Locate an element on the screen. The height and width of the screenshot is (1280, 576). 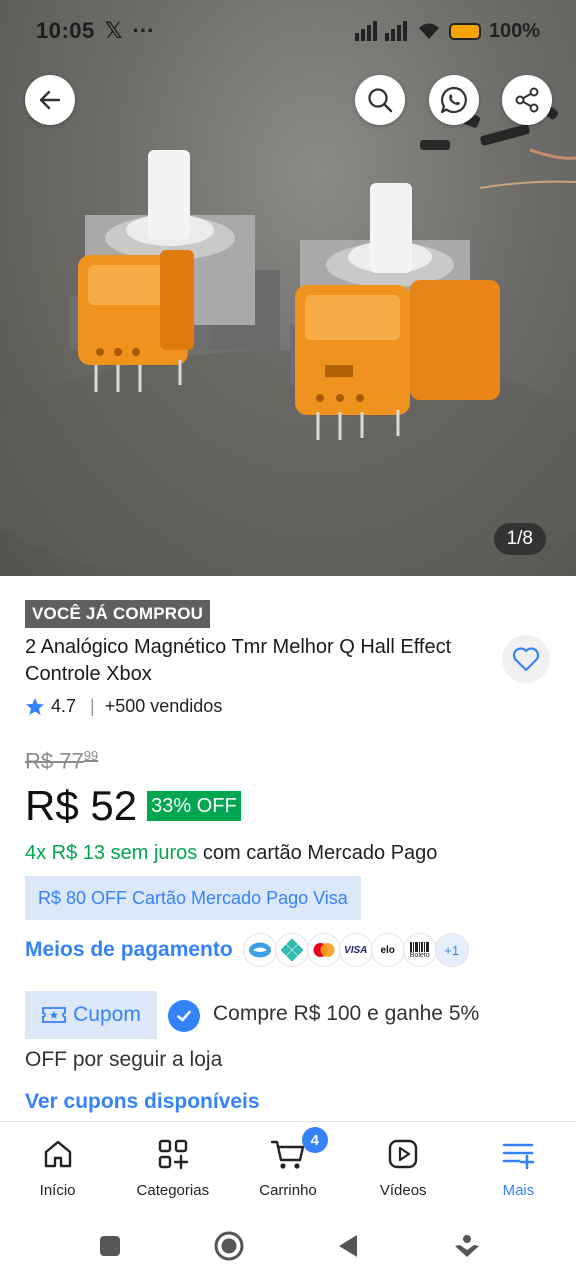
installments-highlight: 4x R$ 13 sem juros is located at coordinates (111, 853).